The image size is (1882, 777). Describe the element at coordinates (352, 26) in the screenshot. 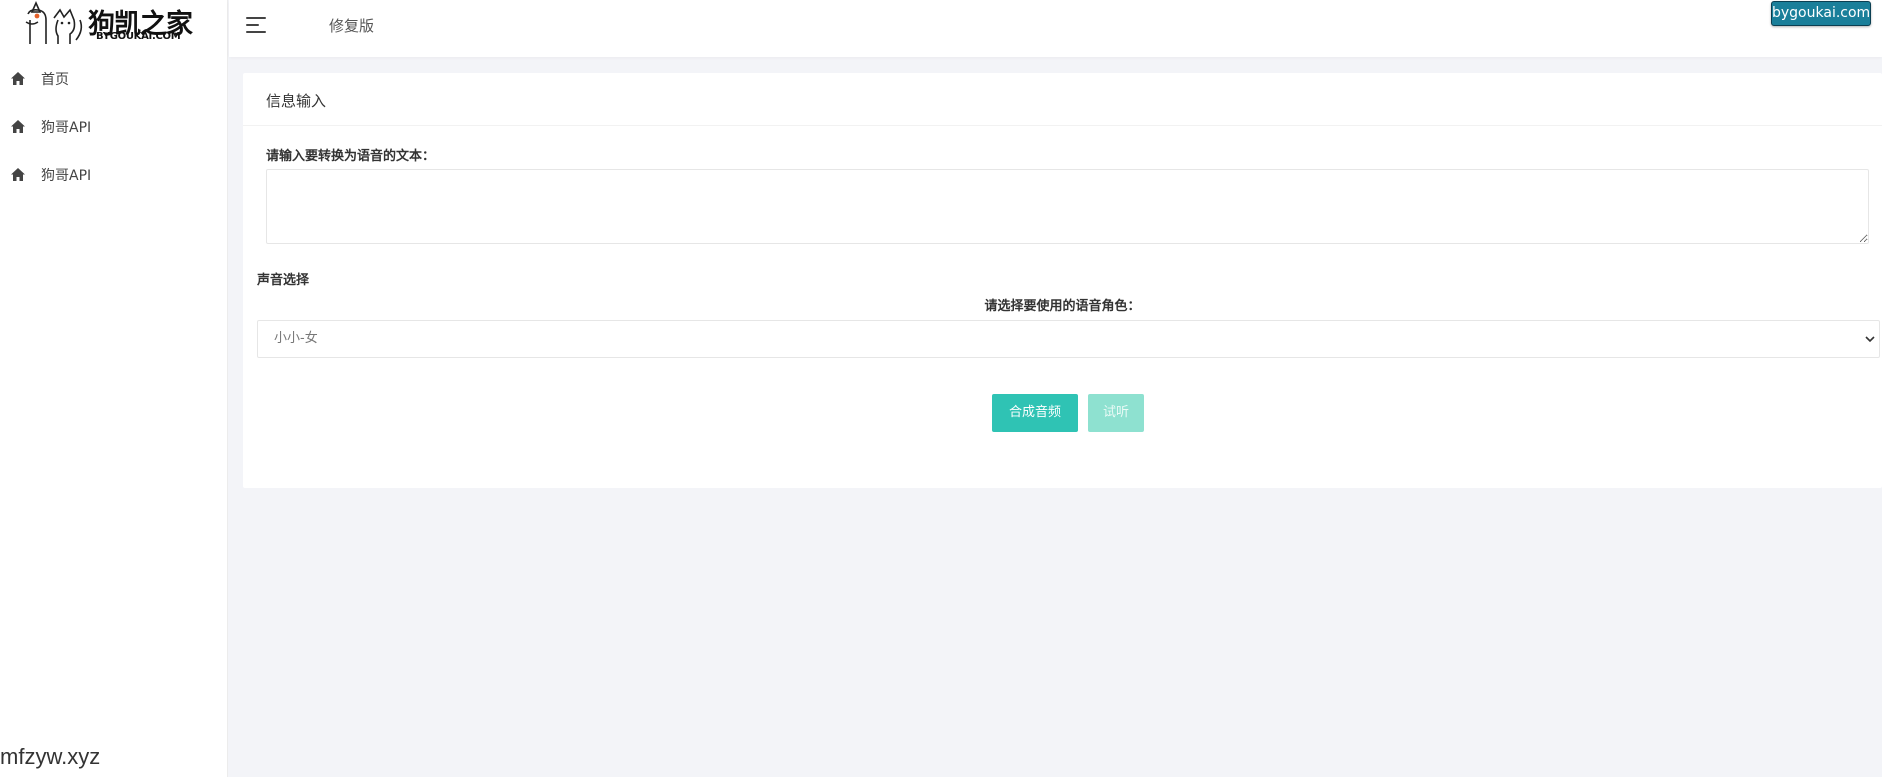

I see `page-title: 修复版` at that location.